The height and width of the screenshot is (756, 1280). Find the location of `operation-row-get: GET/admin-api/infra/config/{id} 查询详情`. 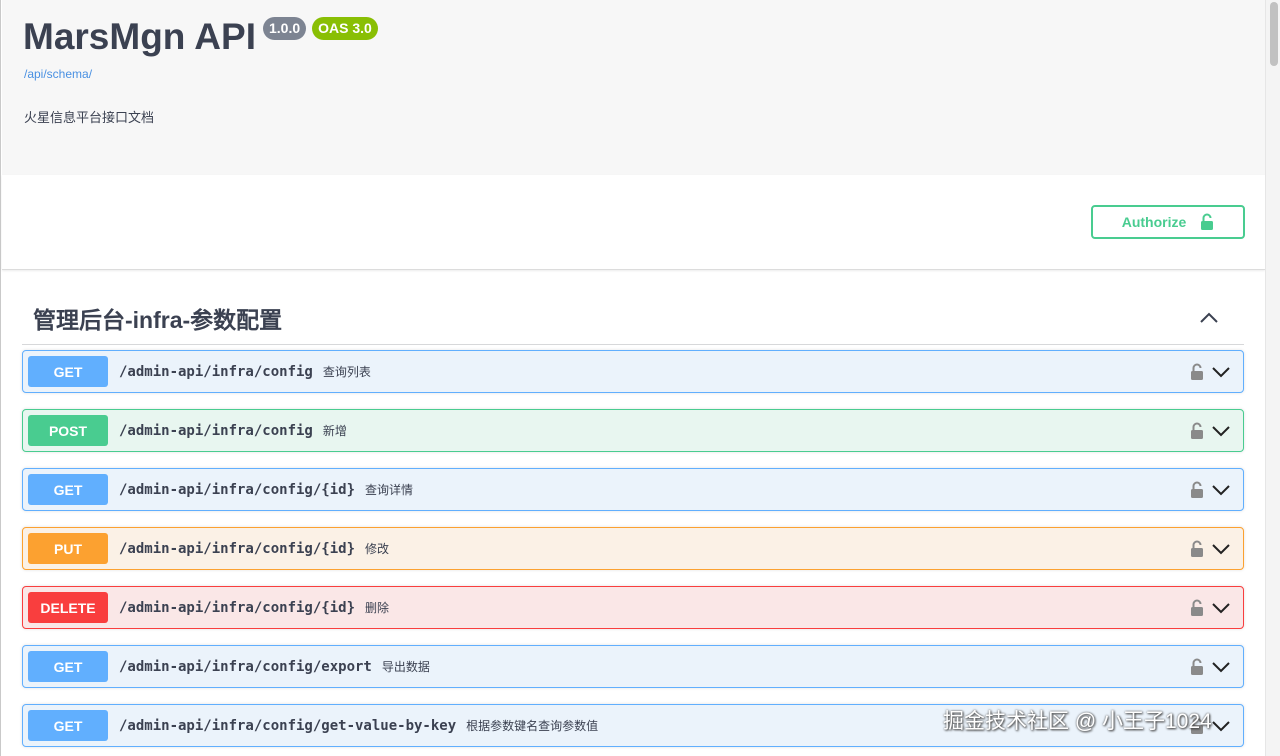

operation-row-get: GET/admin-api/infra/config/{id} 查询详情 is located at coordinates (633, 489).